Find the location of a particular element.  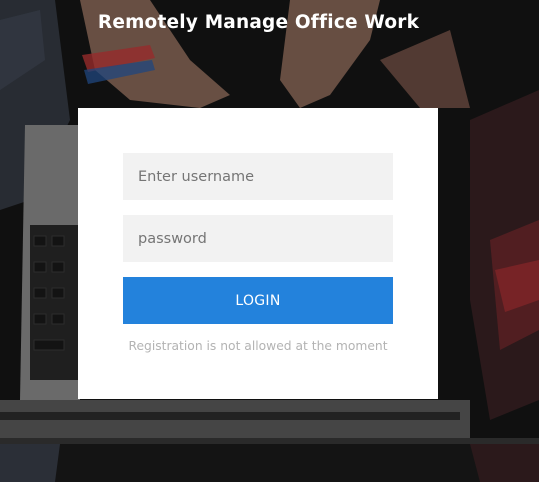

background-divider is located at coordinates (269, 441).